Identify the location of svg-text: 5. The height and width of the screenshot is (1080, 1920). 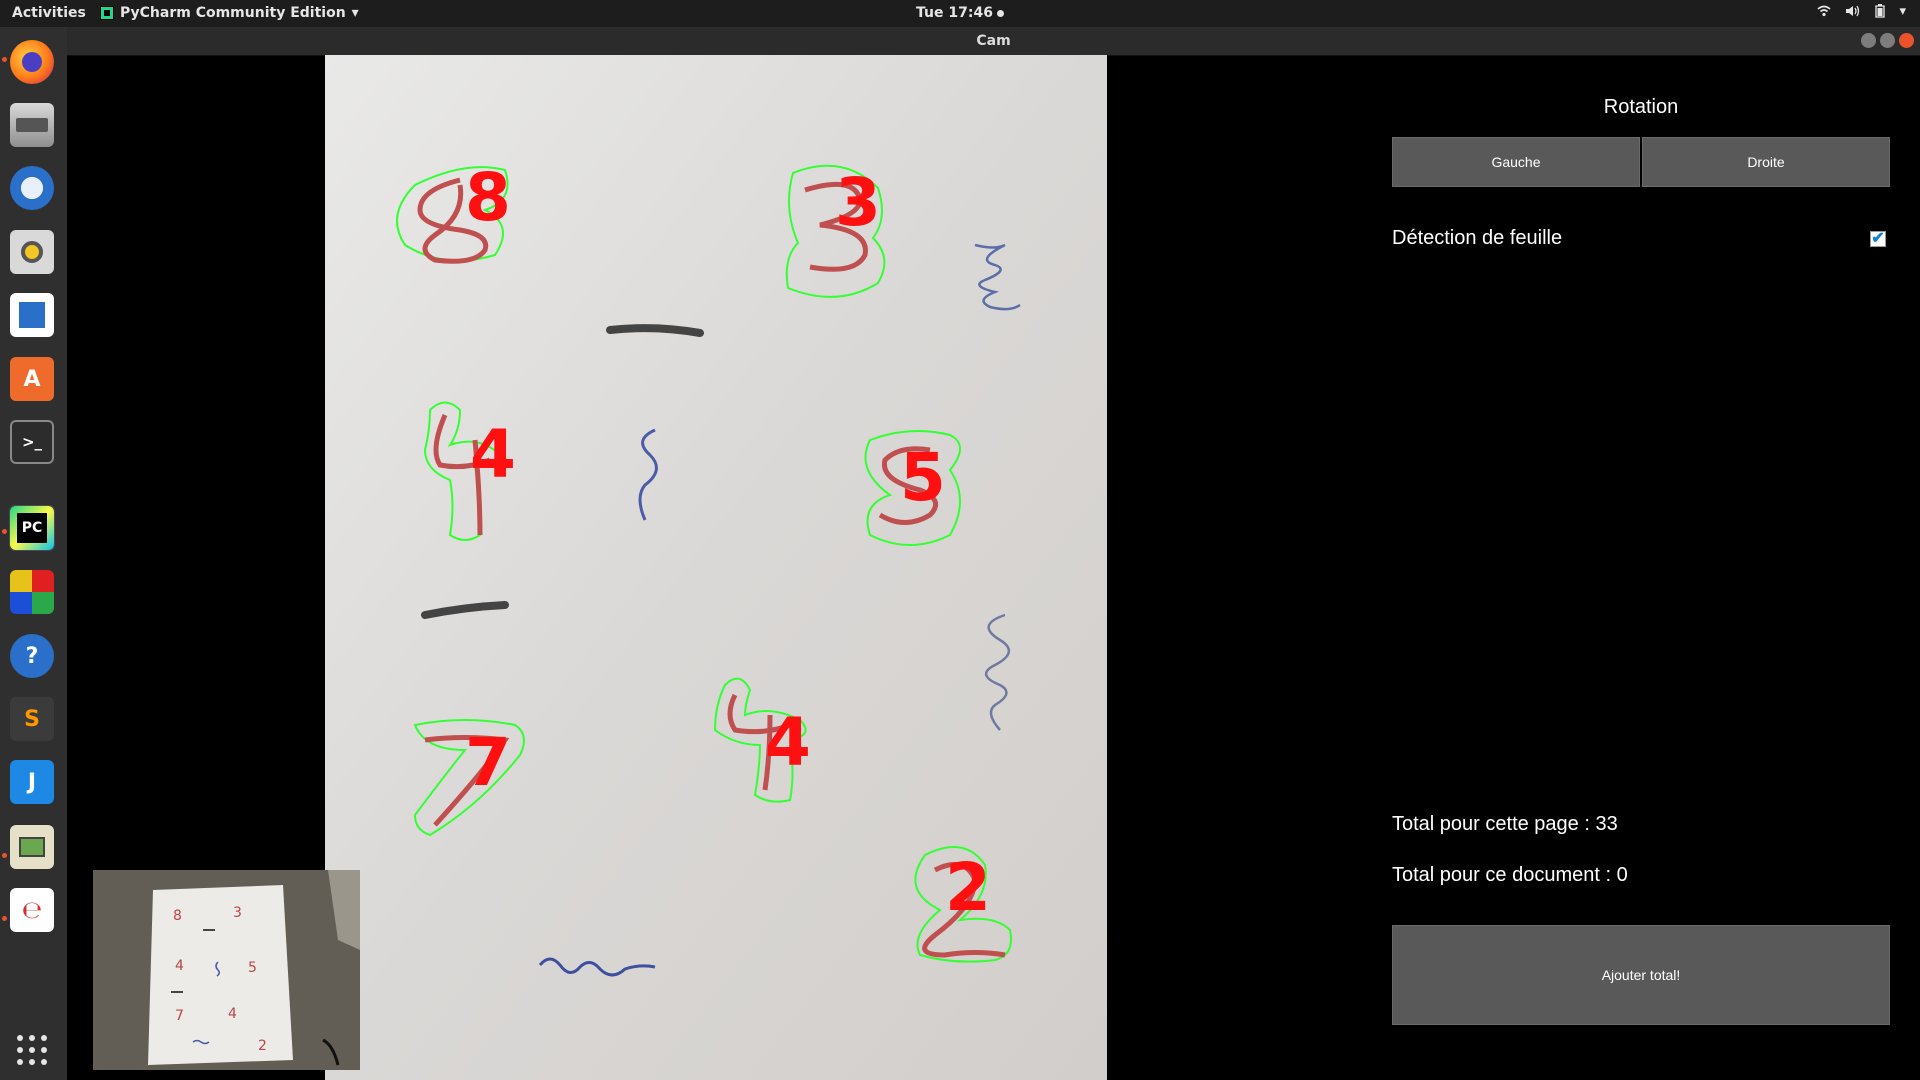
(252, 968).